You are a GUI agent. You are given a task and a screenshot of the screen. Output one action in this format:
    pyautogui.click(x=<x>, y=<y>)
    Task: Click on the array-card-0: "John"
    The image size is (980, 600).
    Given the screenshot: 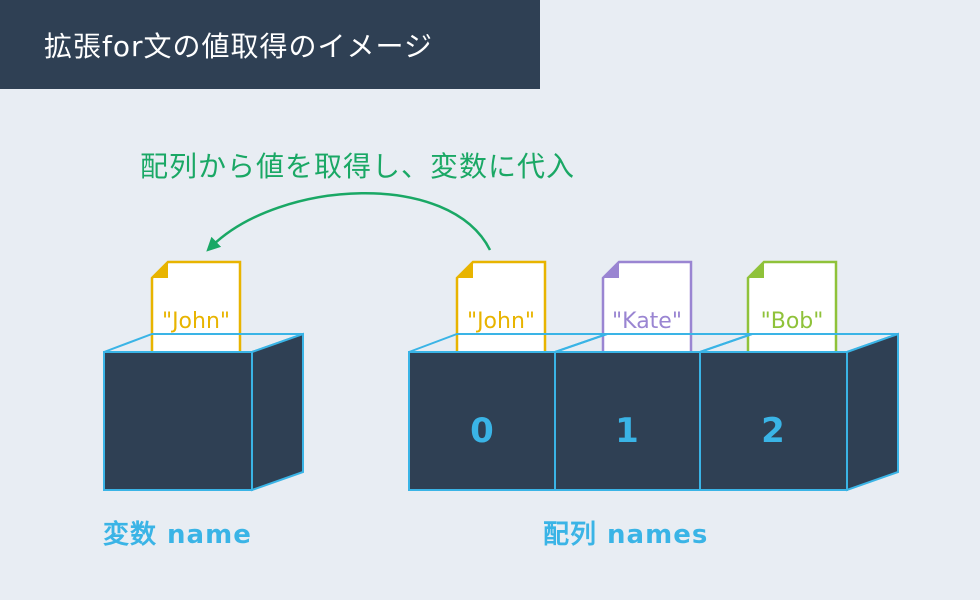 What is the action you would take?
    pyautogui.click(x=501, y=308)
    